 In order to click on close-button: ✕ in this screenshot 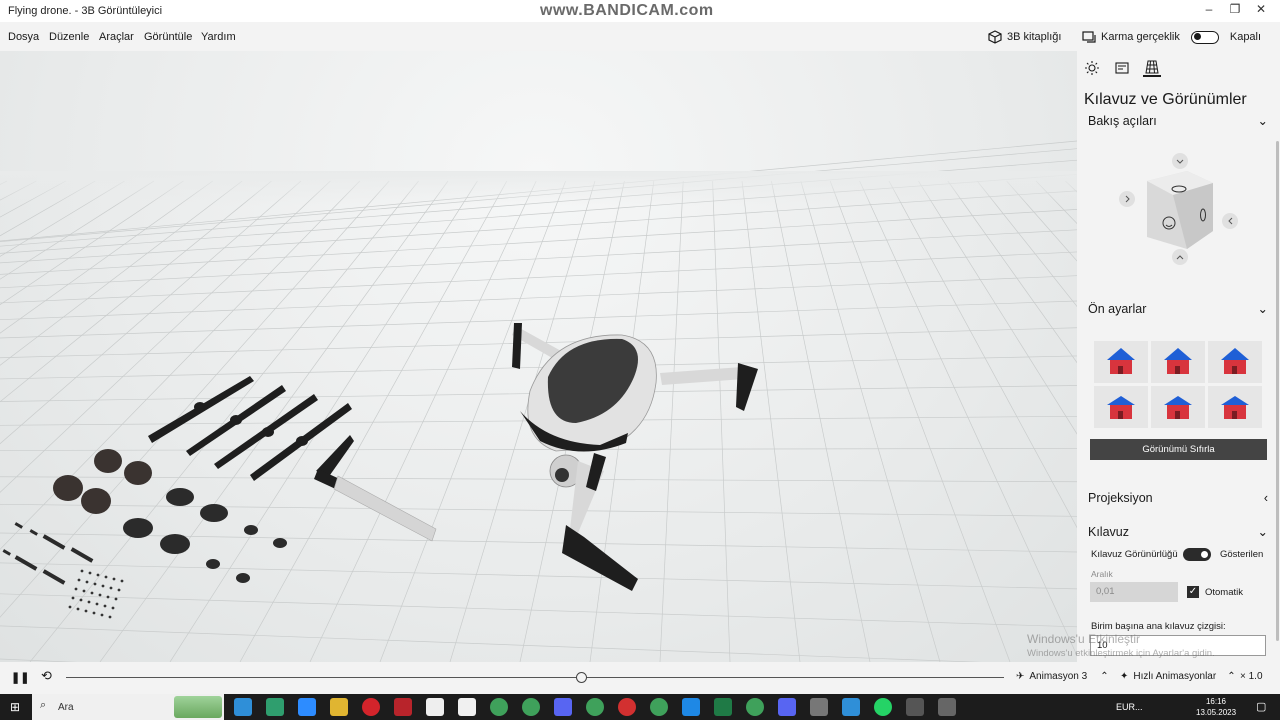, I will do `click(1259, 11)`.